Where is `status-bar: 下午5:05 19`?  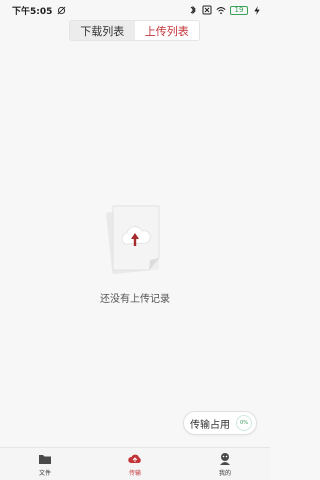 status-bar: 下午5:05 19 is located at coordinates (135, 10).